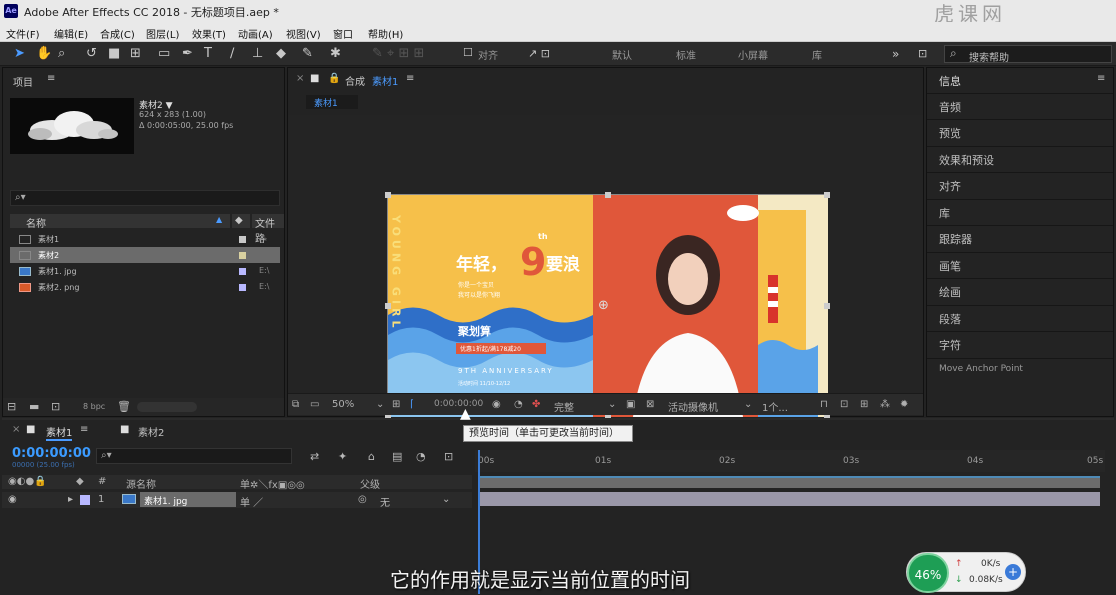 The image size is (1116, 595). I want to click on interpret-footage-icon: ⊟, so click(11, 406).